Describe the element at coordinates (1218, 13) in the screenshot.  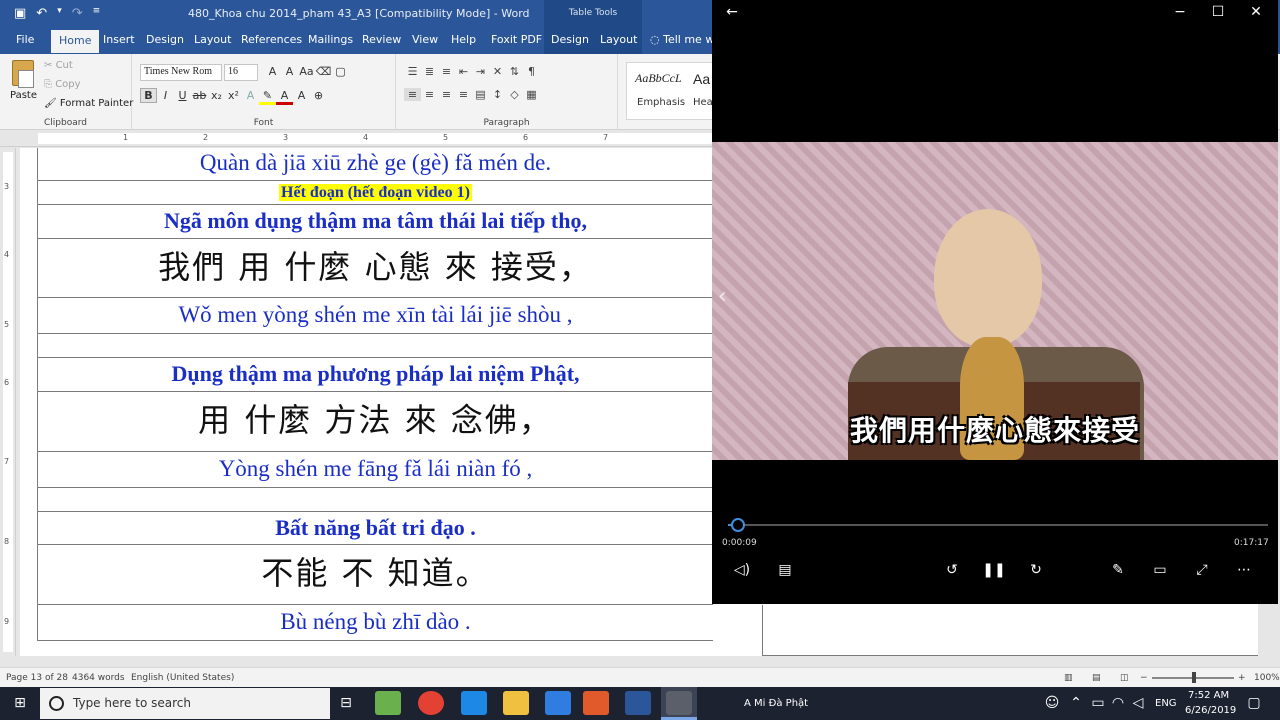
I see `maximize-icon: ☐` at that location.